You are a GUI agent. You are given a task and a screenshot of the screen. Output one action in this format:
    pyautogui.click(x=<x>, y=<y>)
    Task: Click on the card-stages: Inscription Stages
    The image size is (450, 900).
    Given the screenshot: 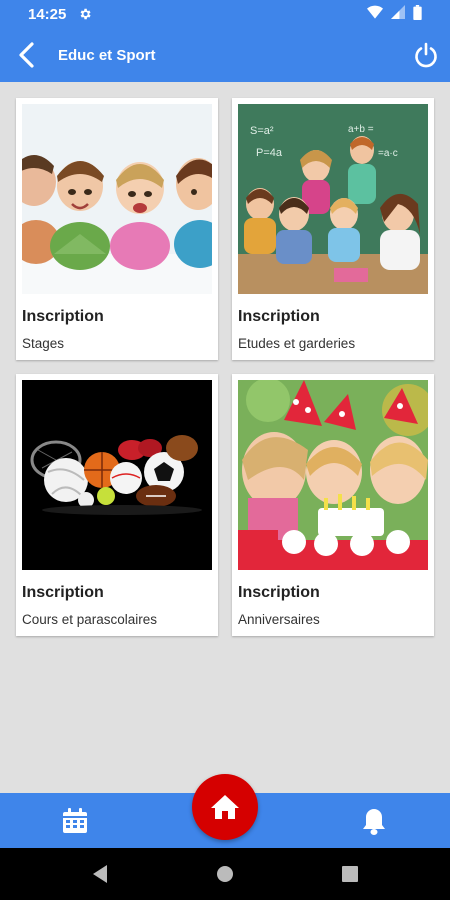 What is the action you would take?
    pyautogui.click(x=117, y=229)
    